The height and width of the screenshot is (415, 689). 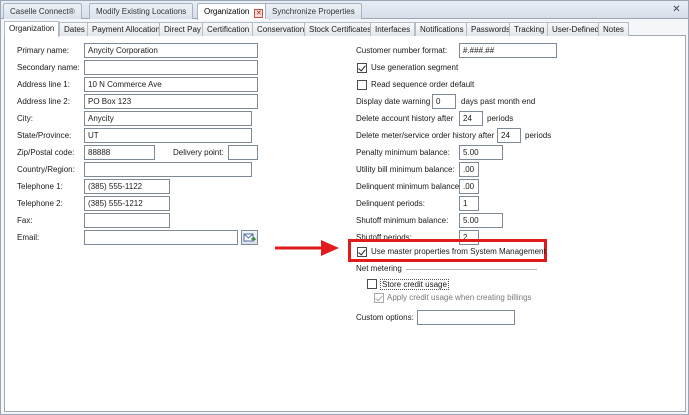 I want to click on tab-payment-allocation: Payment Allocation, so click(x=126, y=29).